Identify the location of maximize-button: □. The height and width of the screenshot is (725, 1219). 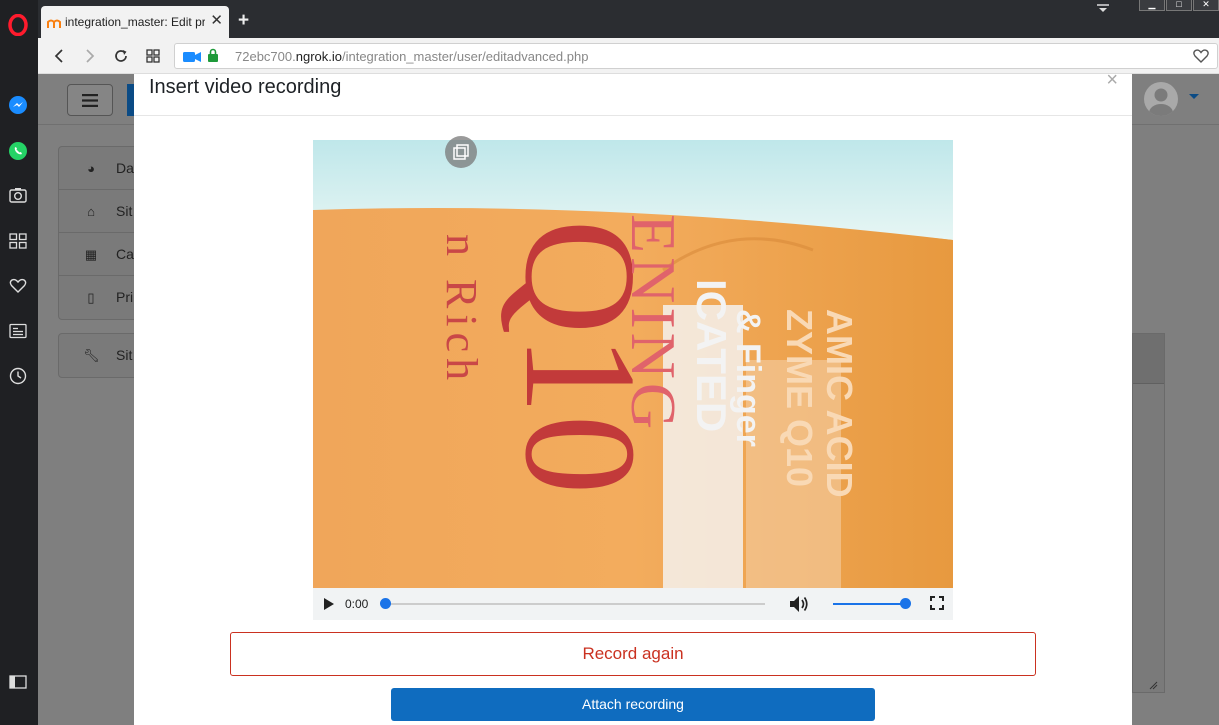
(1179, 5).